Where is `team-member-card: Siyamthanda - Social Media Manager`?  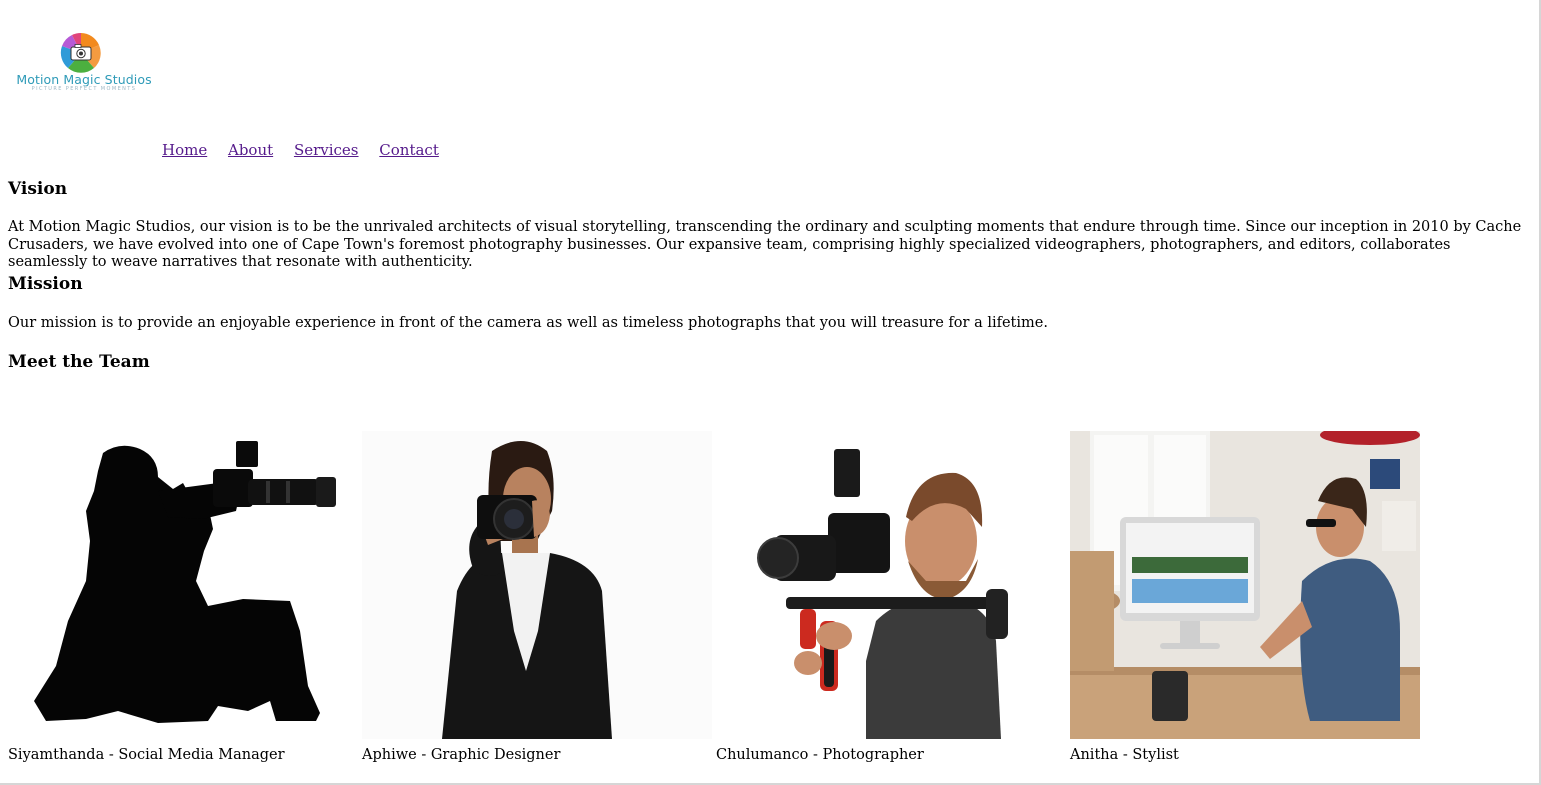 team-member-card: Siyamthanda - Social Media Manager is located at coordinates (183, 597).